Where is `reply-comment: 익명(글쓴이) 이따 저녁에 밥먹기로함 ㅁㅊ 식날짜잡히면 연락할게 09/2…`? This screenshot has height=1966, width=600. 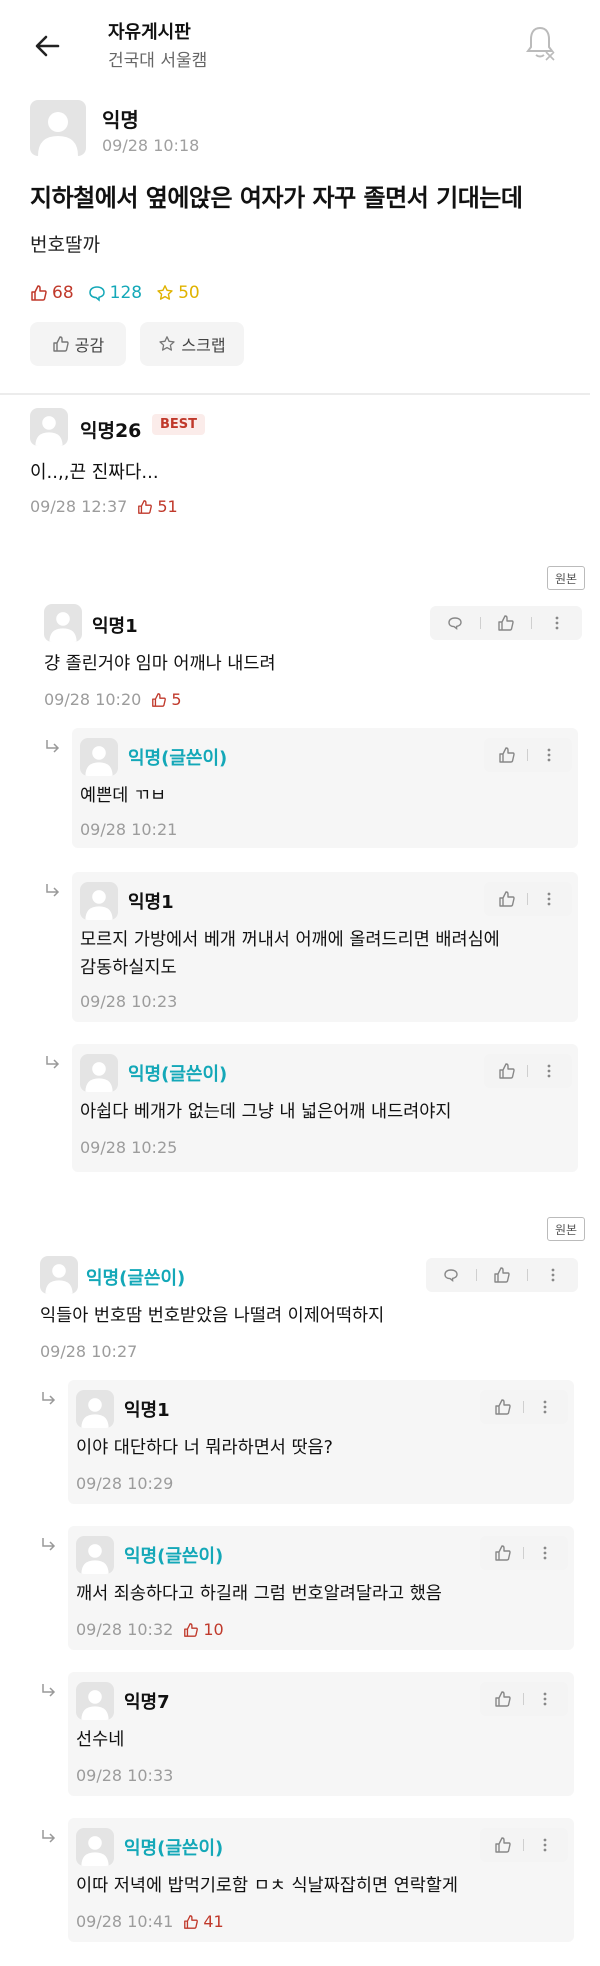
reply-comment: 익명(글쓴이) 이따 저녁에 밥먹기로함 ㅁㅊ 식날짜잡히면 연락할게 09/2… is located at coordinates (321, 1880).